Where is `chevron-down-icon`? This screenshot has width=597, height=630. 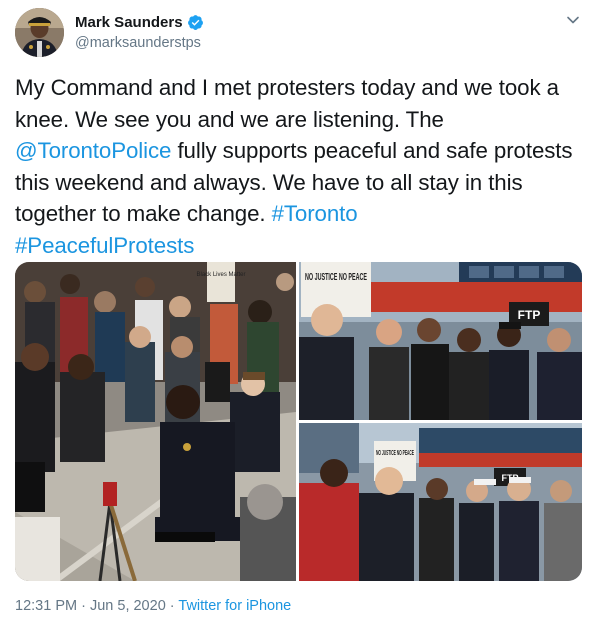 chevron-down-icon is located at coordinates (573, 20).